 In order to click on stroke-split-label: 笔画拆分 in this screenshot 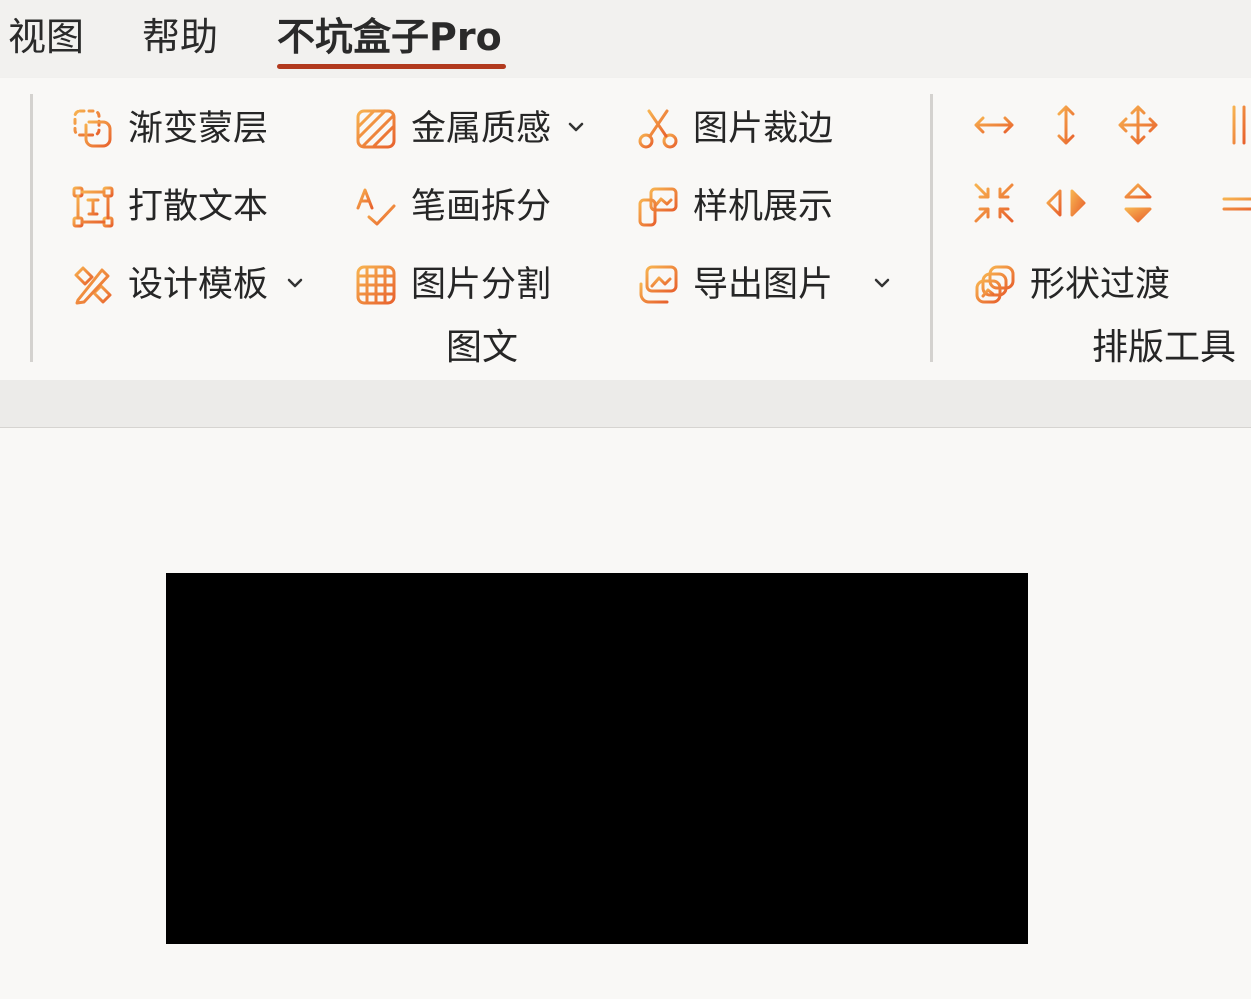, I will do `click(481, 207)`.